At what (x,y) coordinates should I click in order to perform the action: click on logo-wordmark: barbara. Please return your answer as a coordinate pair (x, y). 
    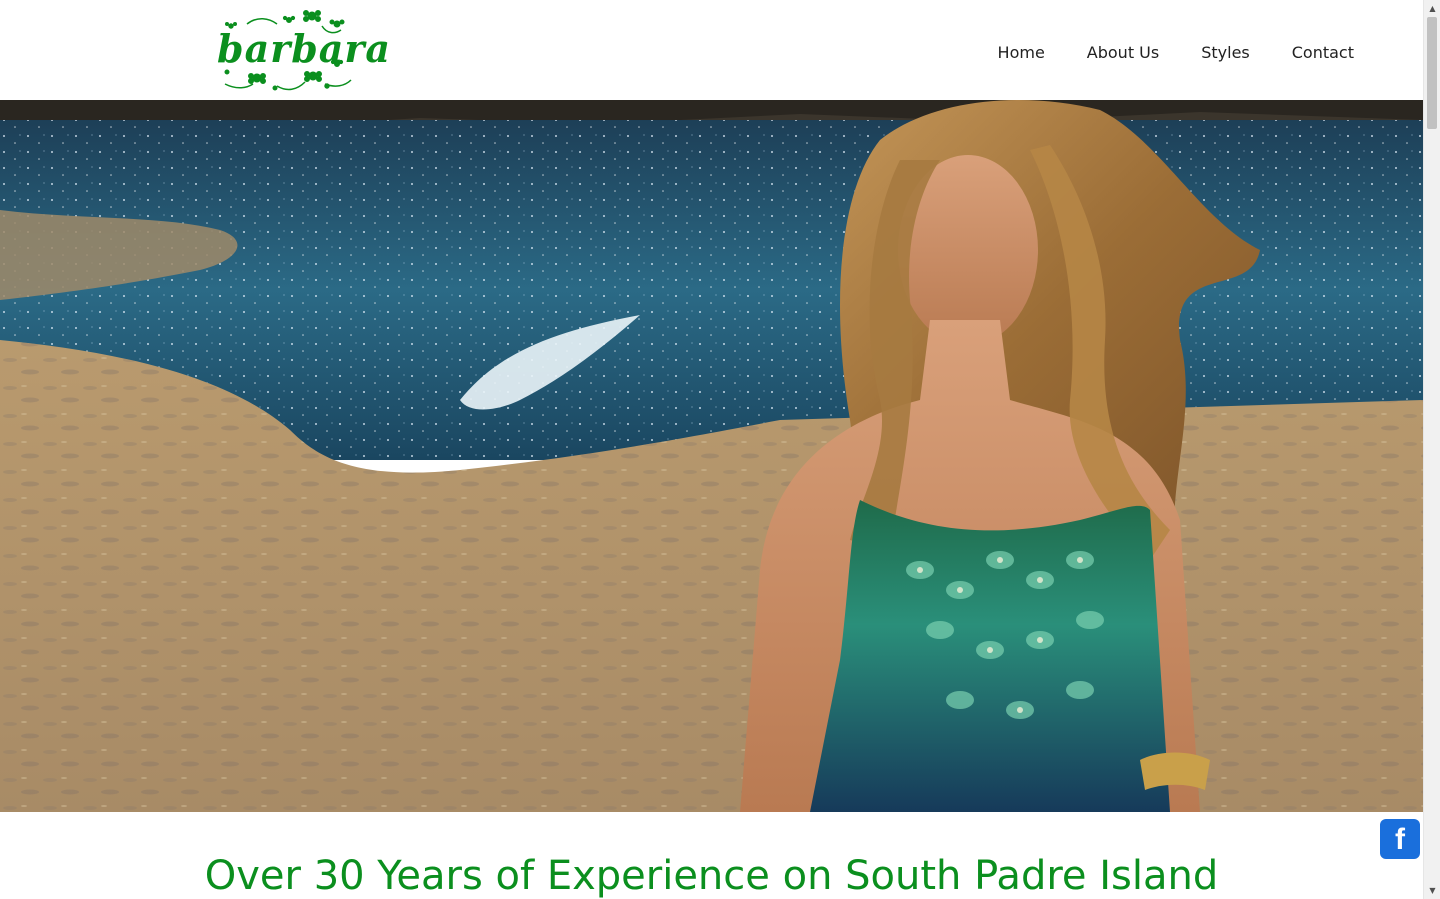
    Looking at the image, I should click on (304, 48).